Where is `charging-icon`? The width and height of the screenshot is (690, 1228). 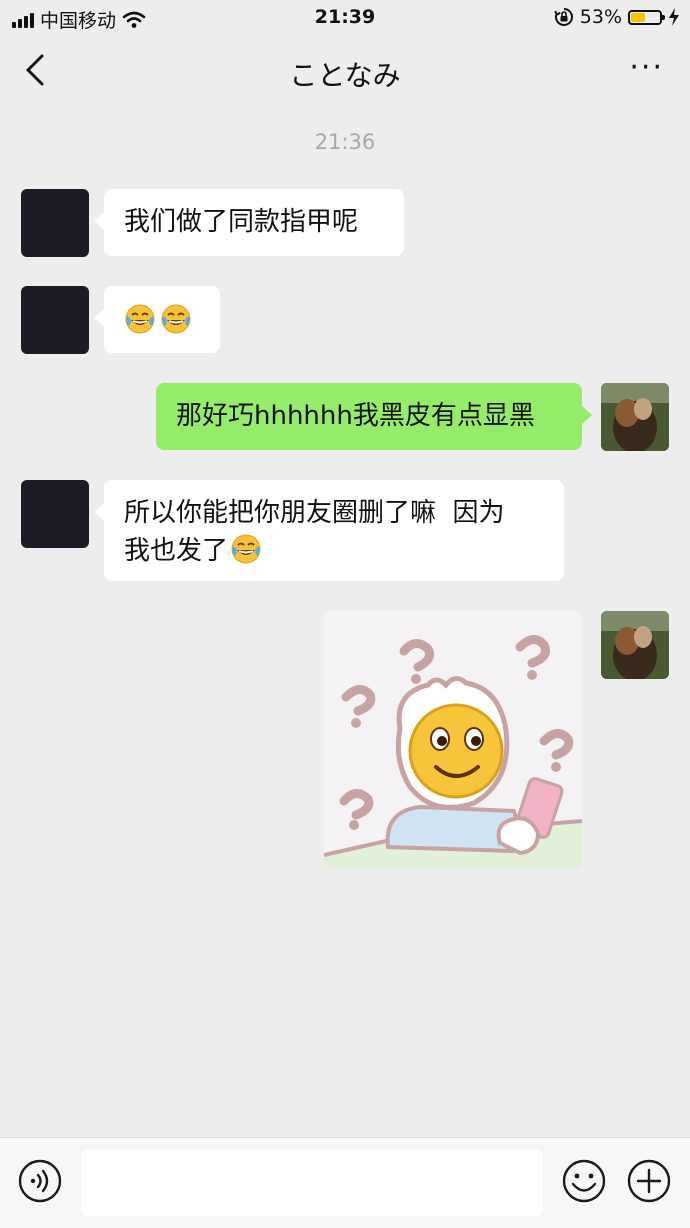 charging-icon is located at coordinates (674, 17).